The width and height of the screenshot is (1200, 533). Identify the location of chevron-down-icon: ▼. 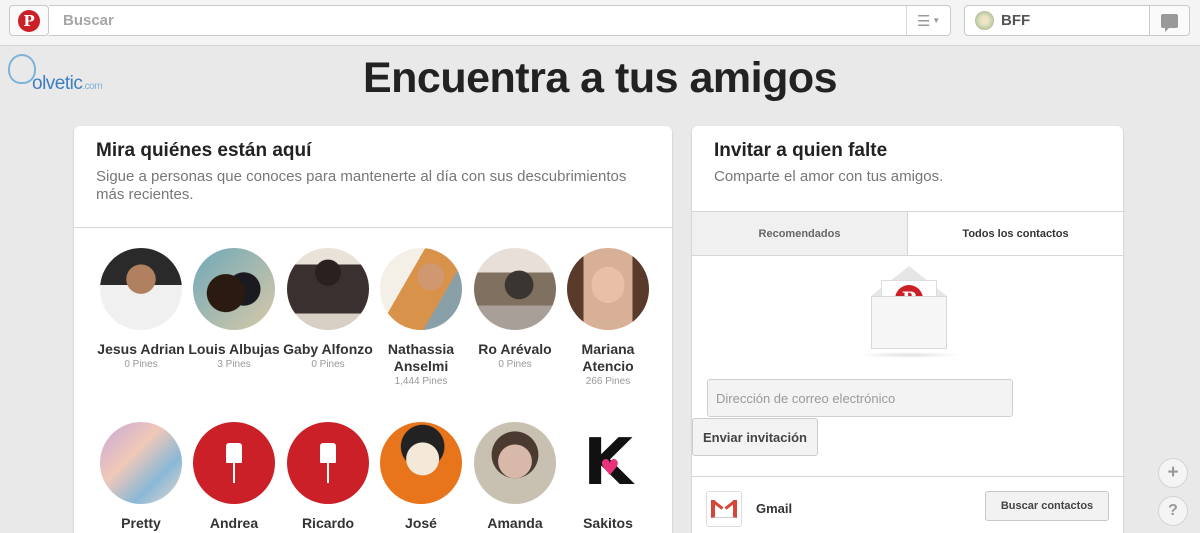
(936, 20).